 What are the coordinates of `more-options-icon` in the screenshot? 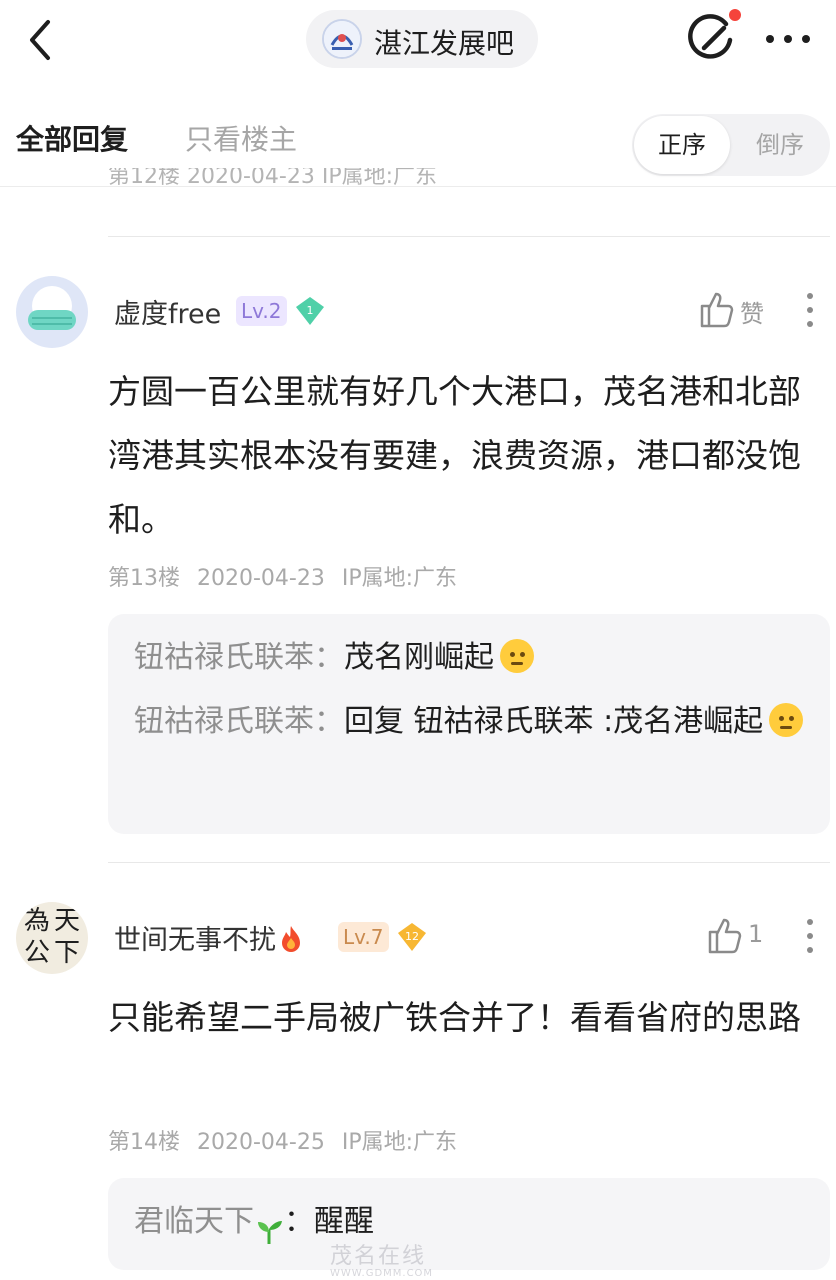 It's located at (788, 39).